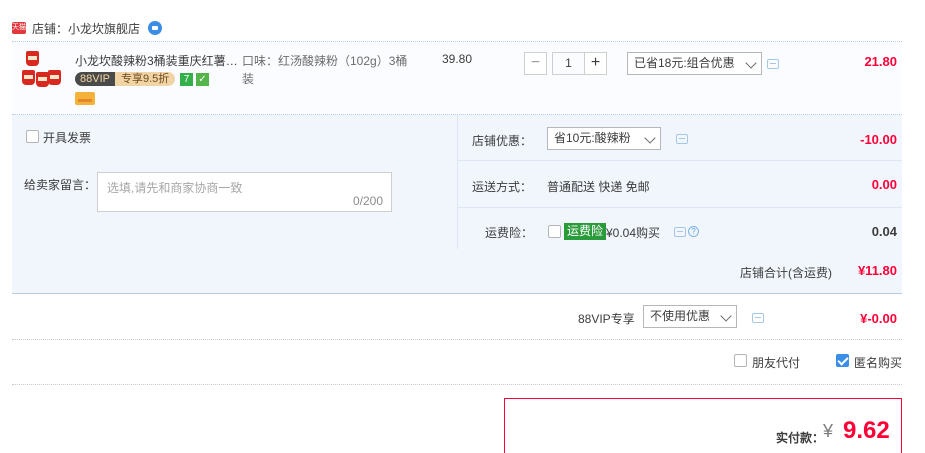 The image size is (925, 453). Describe the element at coordinates (202, 79) in the screenshot. I see `guarantee-icon: ✓` at that location.